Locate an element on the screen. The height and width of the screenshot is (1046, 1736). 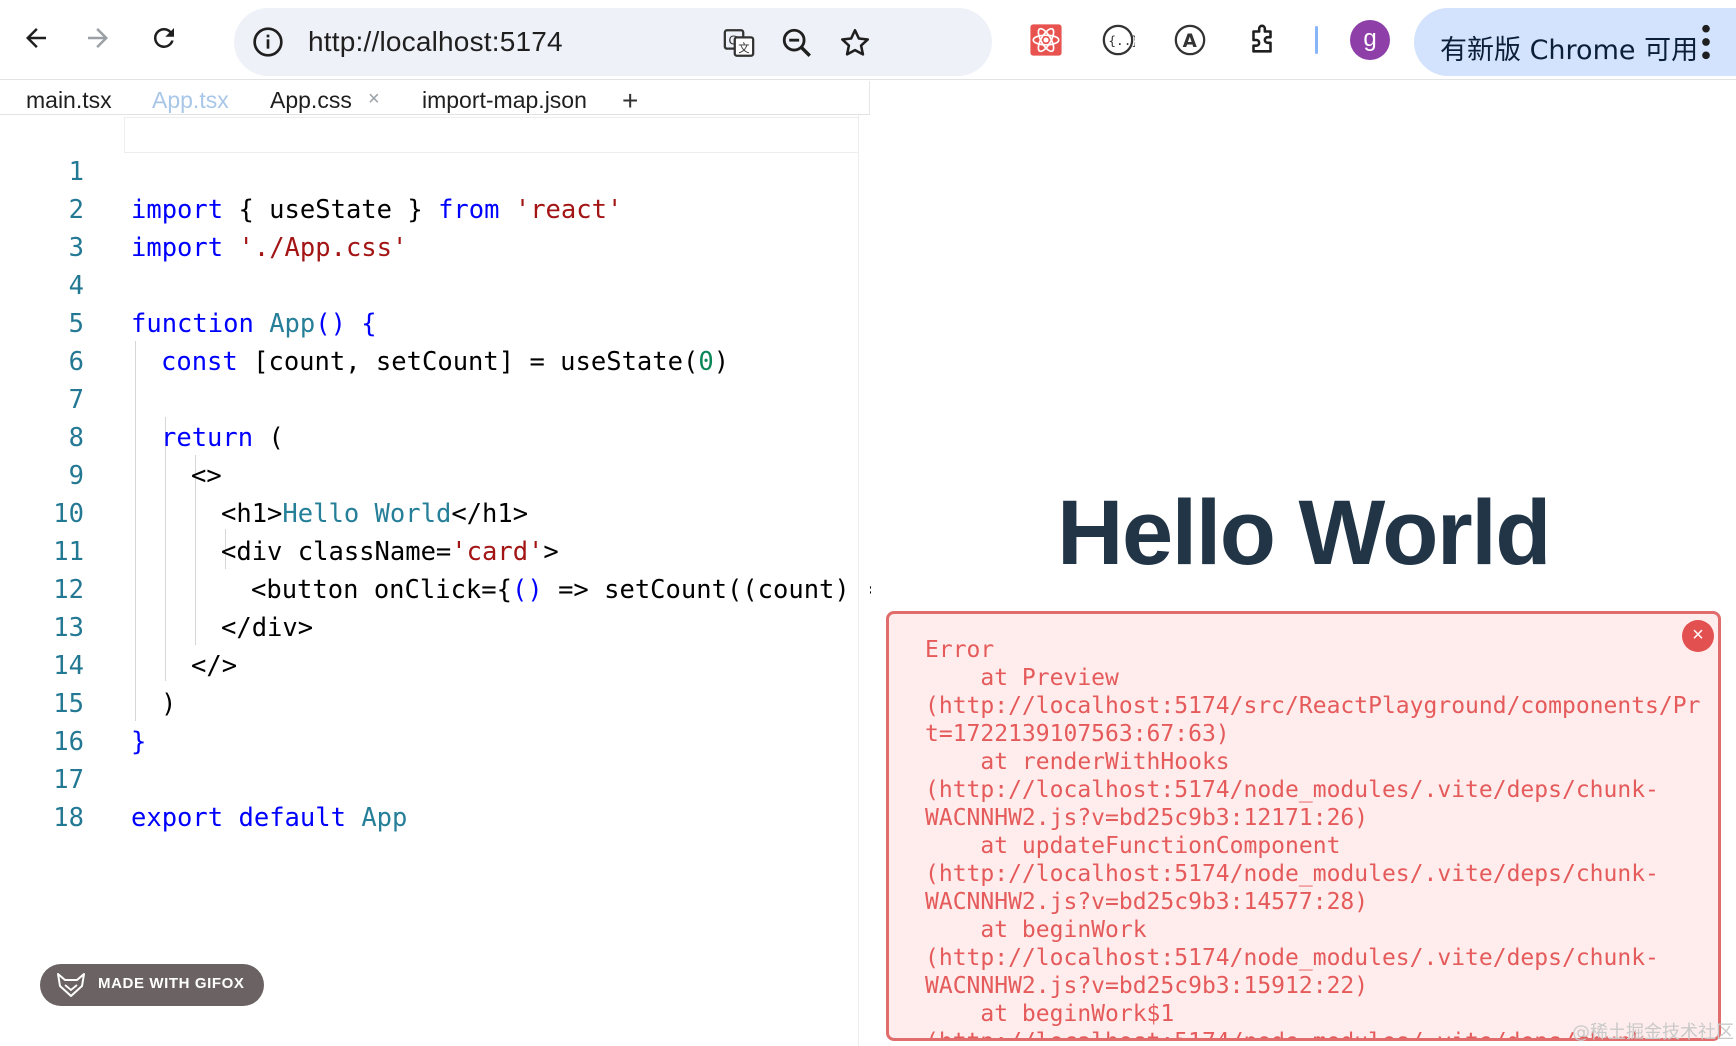
error-line: at beginWork is located at coordinates (1036, 930).